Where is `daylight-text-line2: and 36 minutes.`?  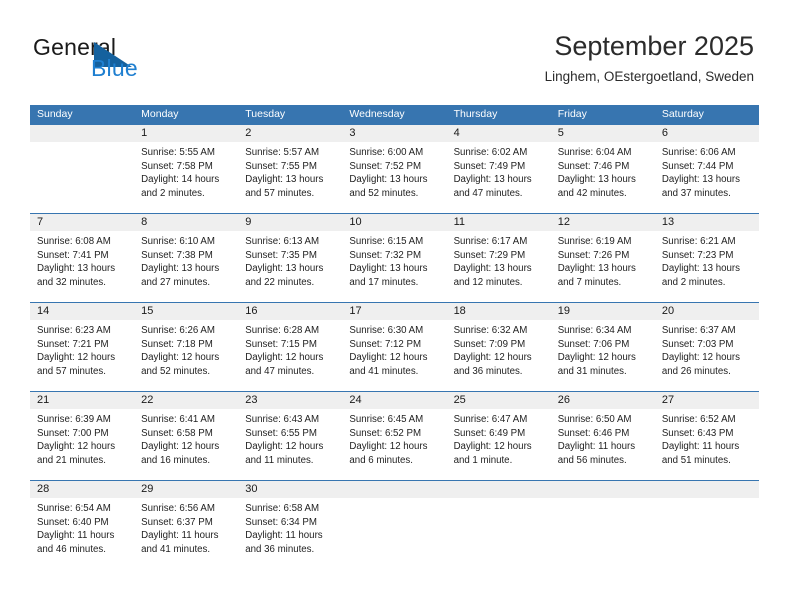 daylight-text-line2: and 36 minutes. is located at coordinates (488, 371).